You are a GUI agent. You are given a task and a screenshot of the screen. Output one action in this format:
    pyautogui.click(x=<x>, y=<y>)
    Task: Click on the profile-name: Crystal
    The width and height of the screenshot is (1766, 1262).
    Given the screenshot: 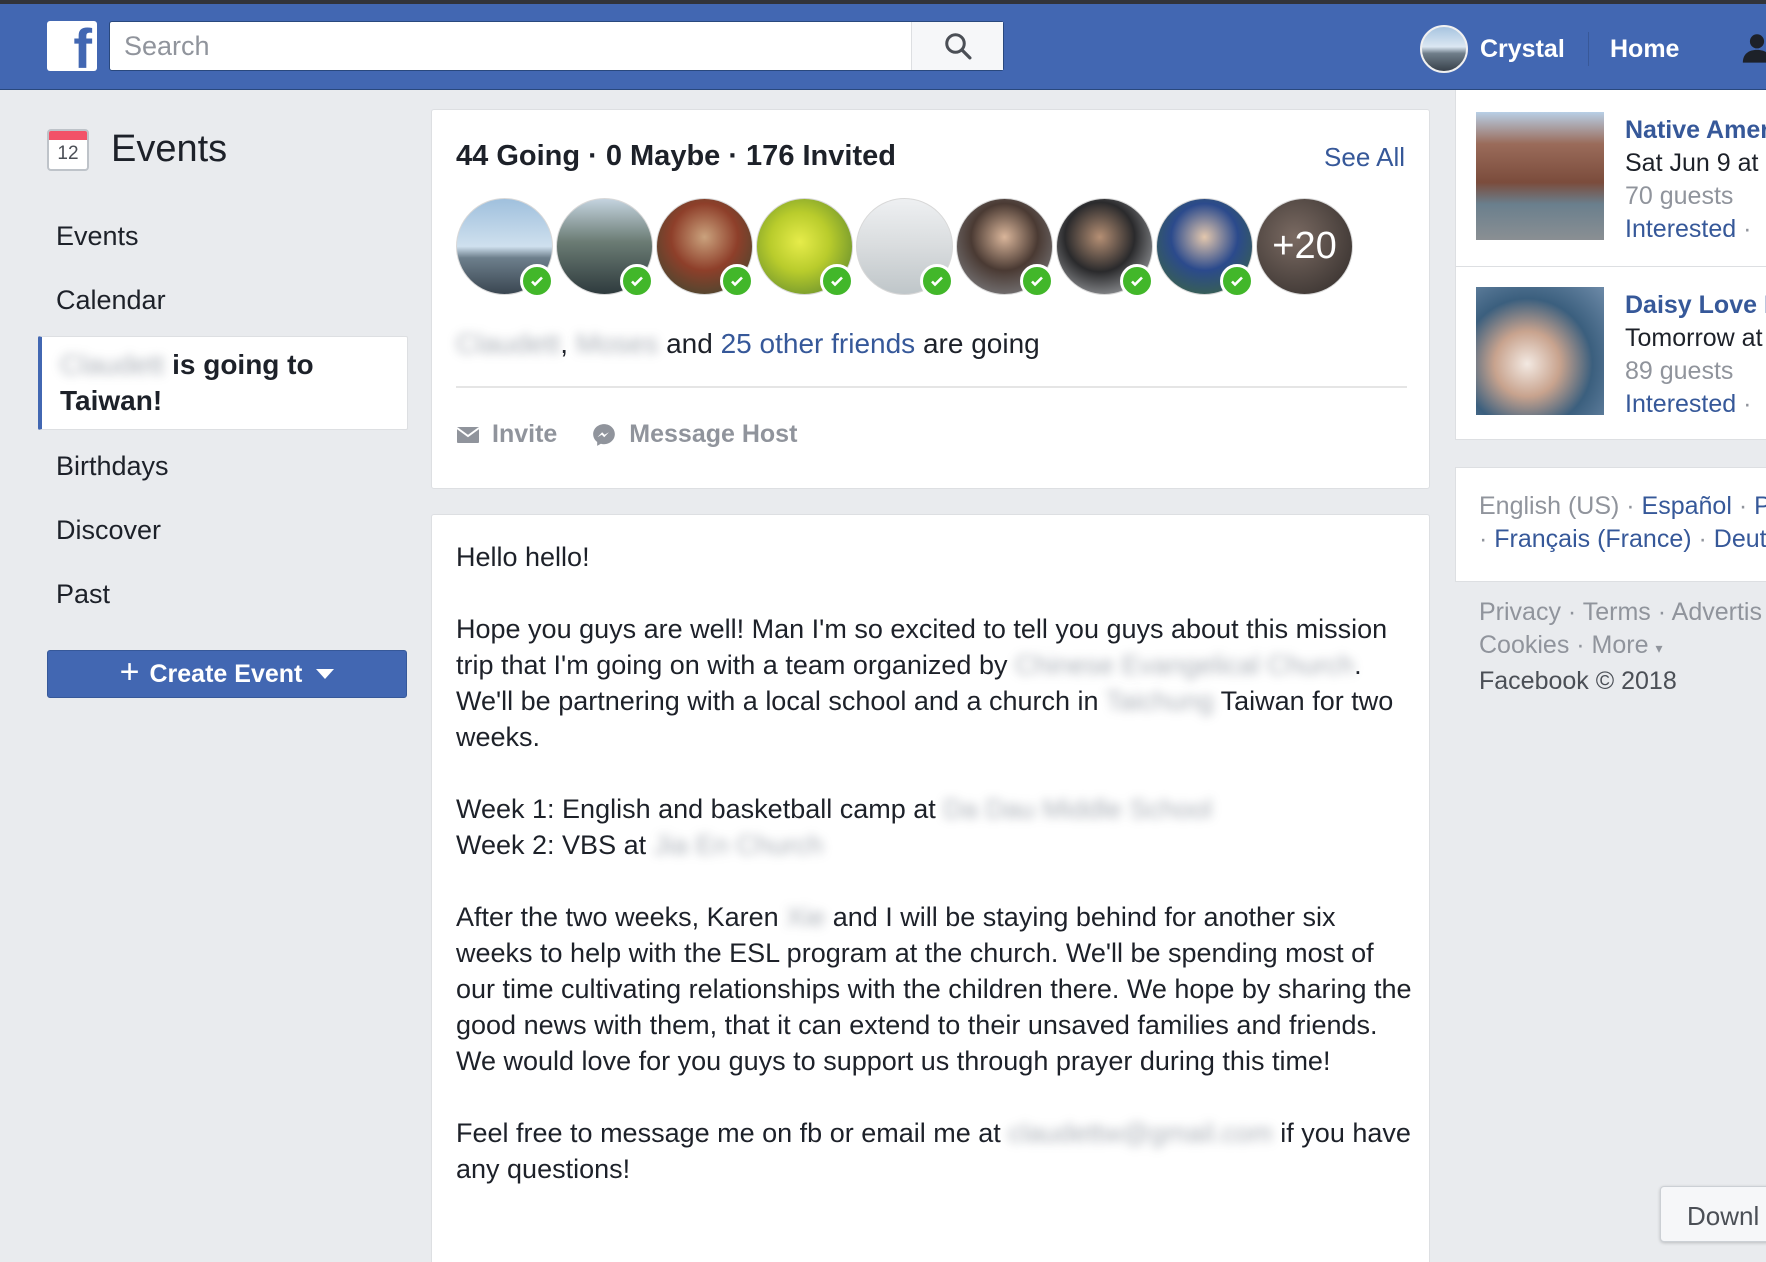 What is the action you would take?
    pyautogui.click(x=1522, y=48)
    